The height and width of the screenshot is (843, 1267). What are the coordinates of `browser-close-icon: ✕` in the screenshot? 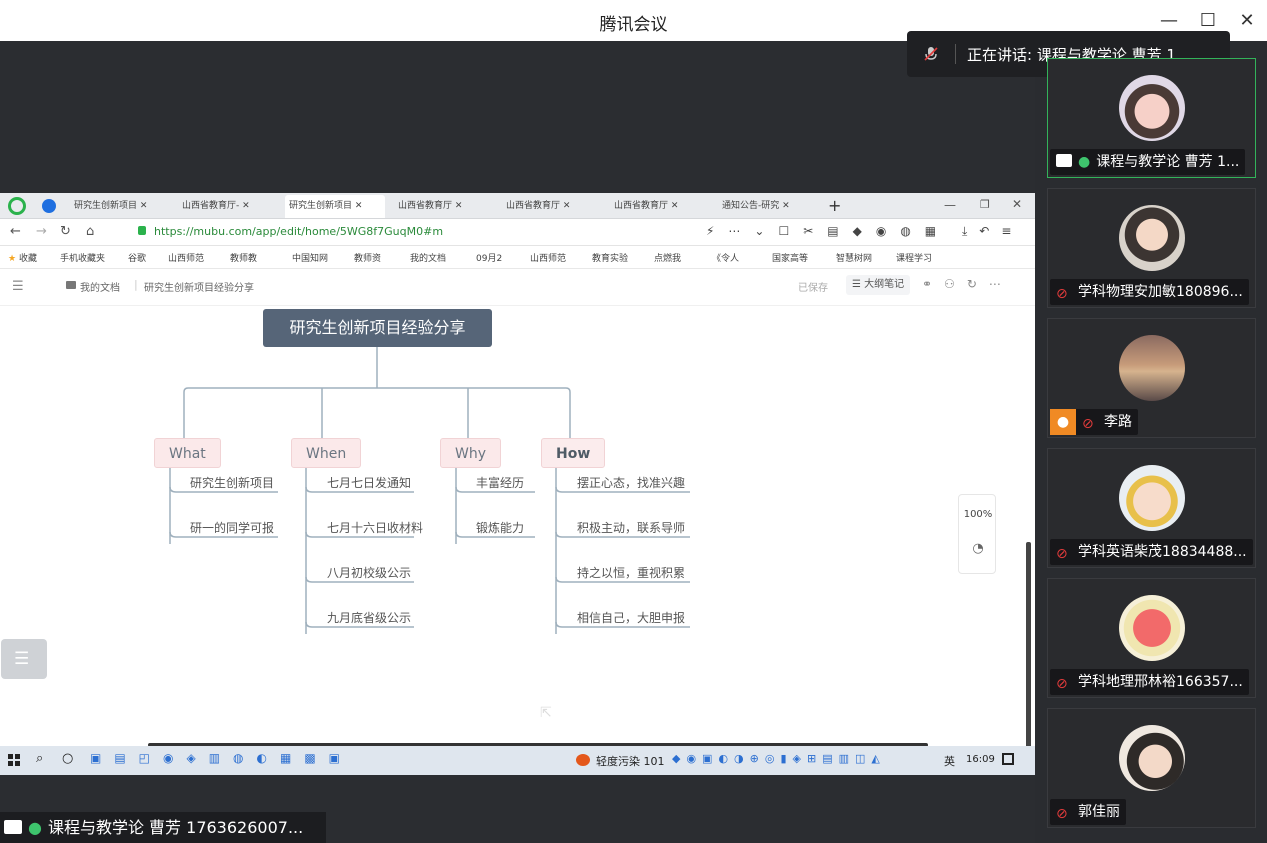 It's located at (1017, 204).